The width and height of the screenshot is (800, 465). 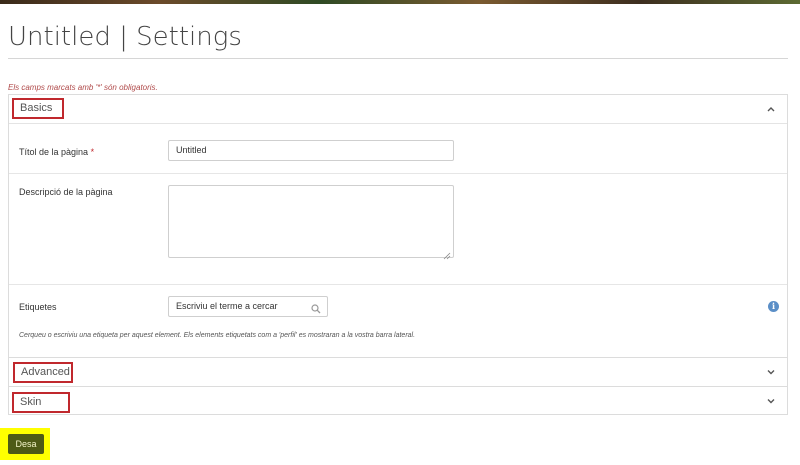 I want to click on required-asterisk: *, so click(x=92, y=152).